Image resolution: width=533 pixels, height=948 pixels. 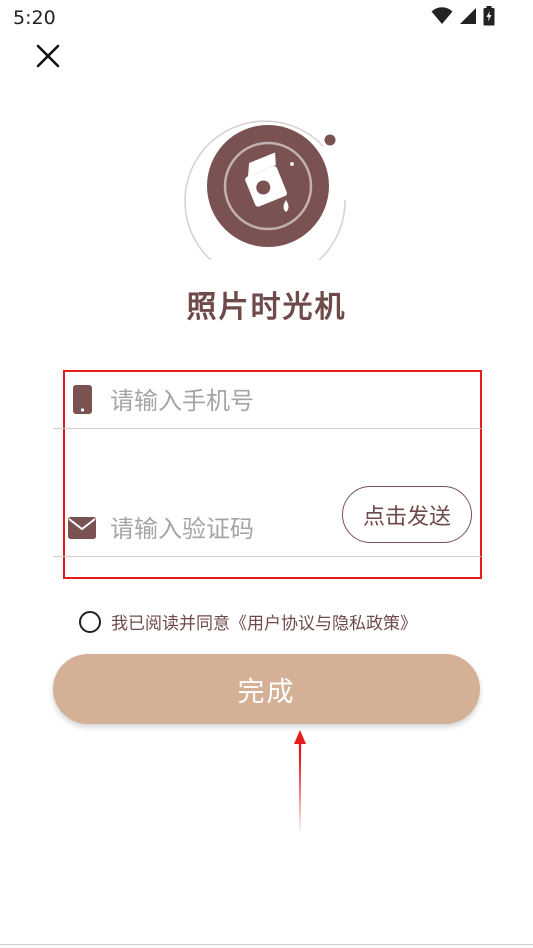 What do you see at coordinates (220, 529) in the screenshot?
I see `verification-code-input` at bounding box center [220, 529].